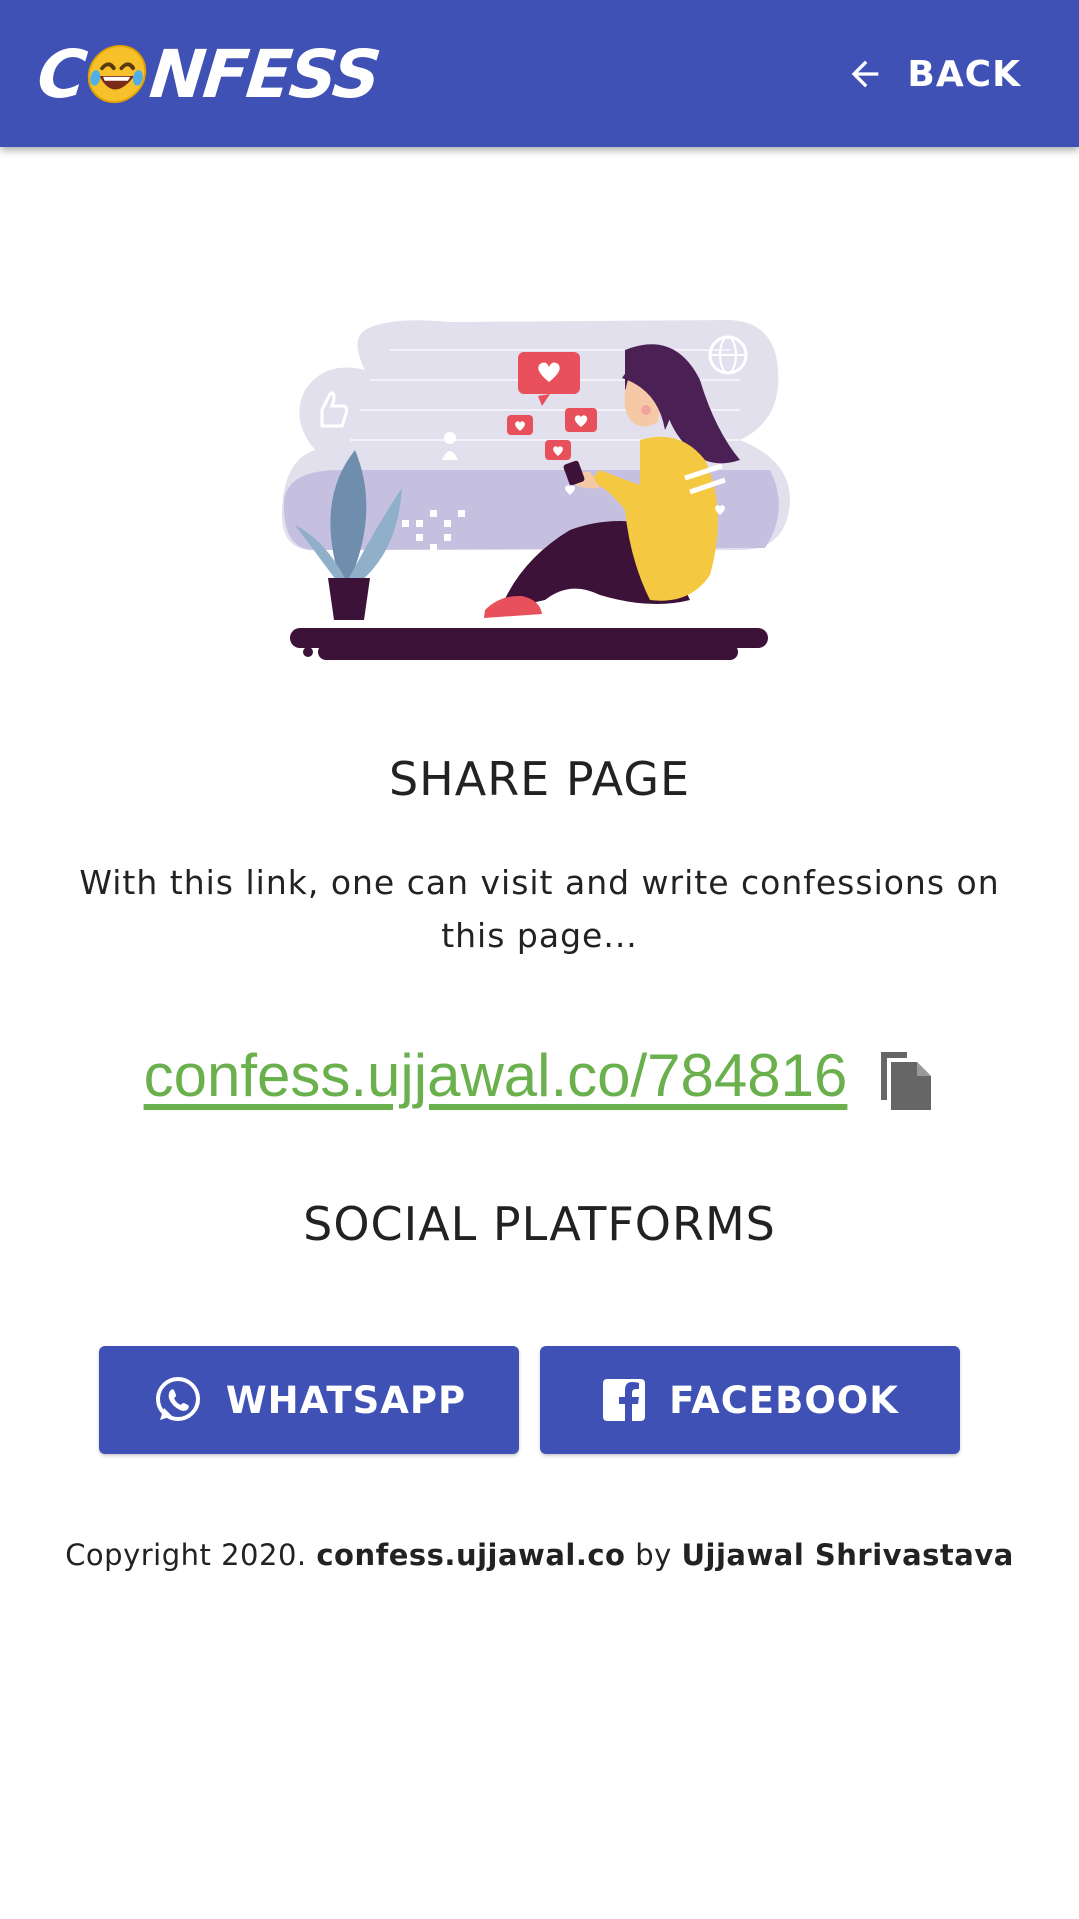  What do you see at coordinates (470, 1555) in the screenshot?
I see `footer-site-link: confess.ujjawal.co` at bounding box center [470, 1555].